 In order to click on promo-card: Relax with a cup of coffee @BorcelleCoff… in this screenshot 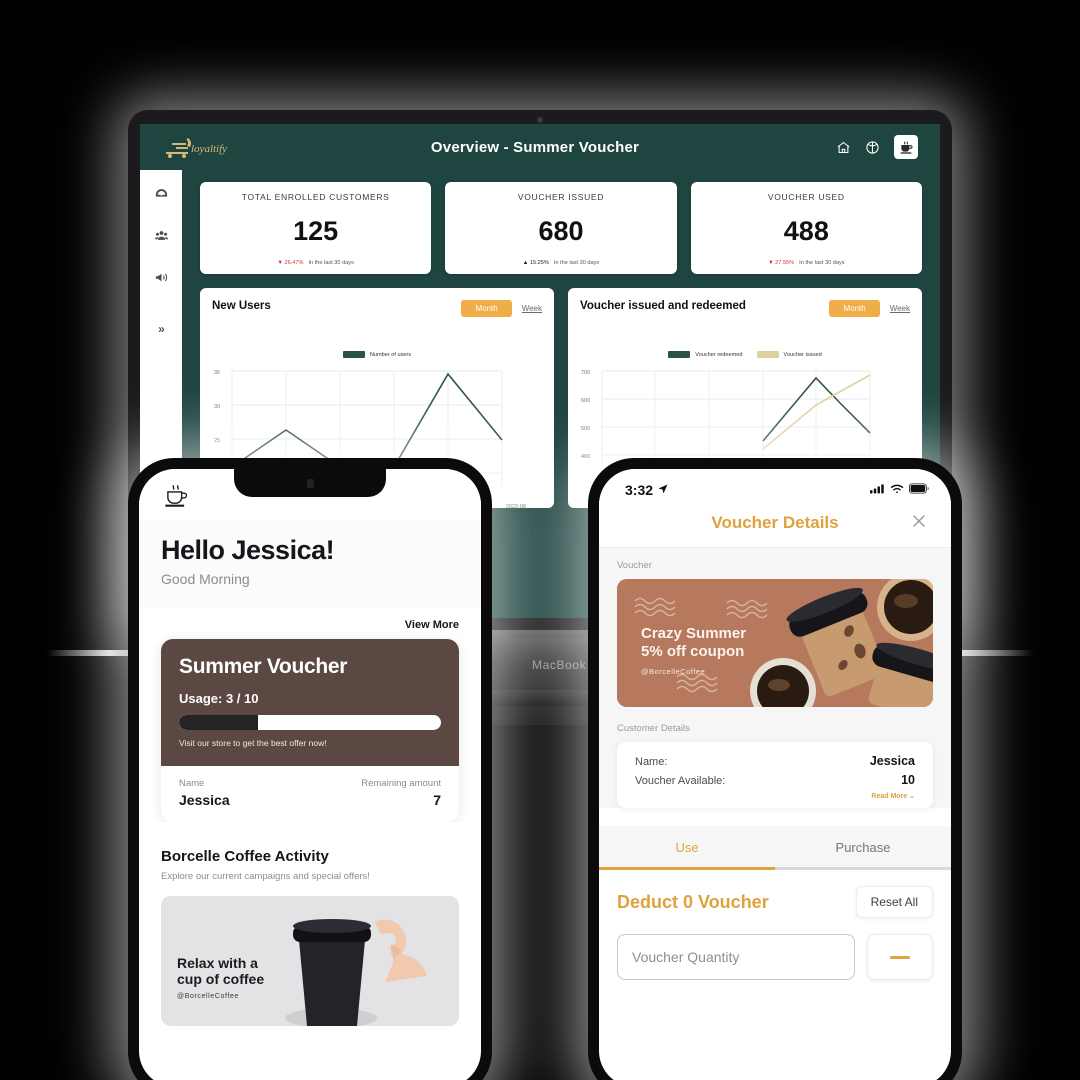, I will do `click(310, 961)`.